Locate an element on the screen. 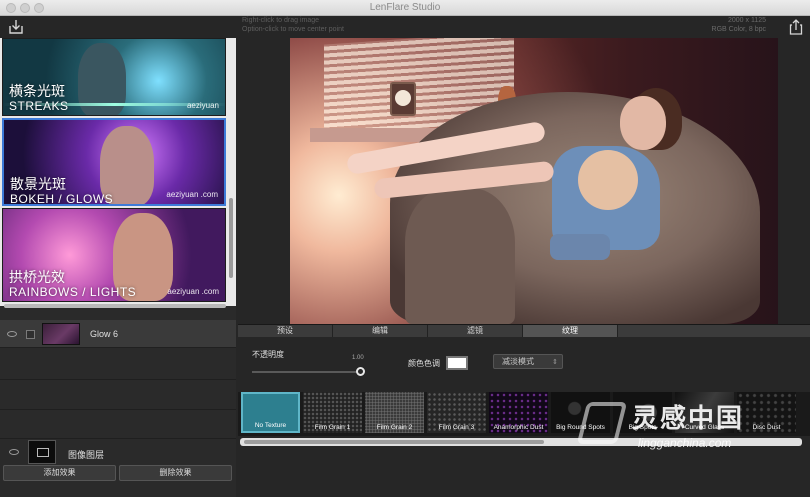  add-effect-button: 添加效果 is located at coordinates (59, 473).